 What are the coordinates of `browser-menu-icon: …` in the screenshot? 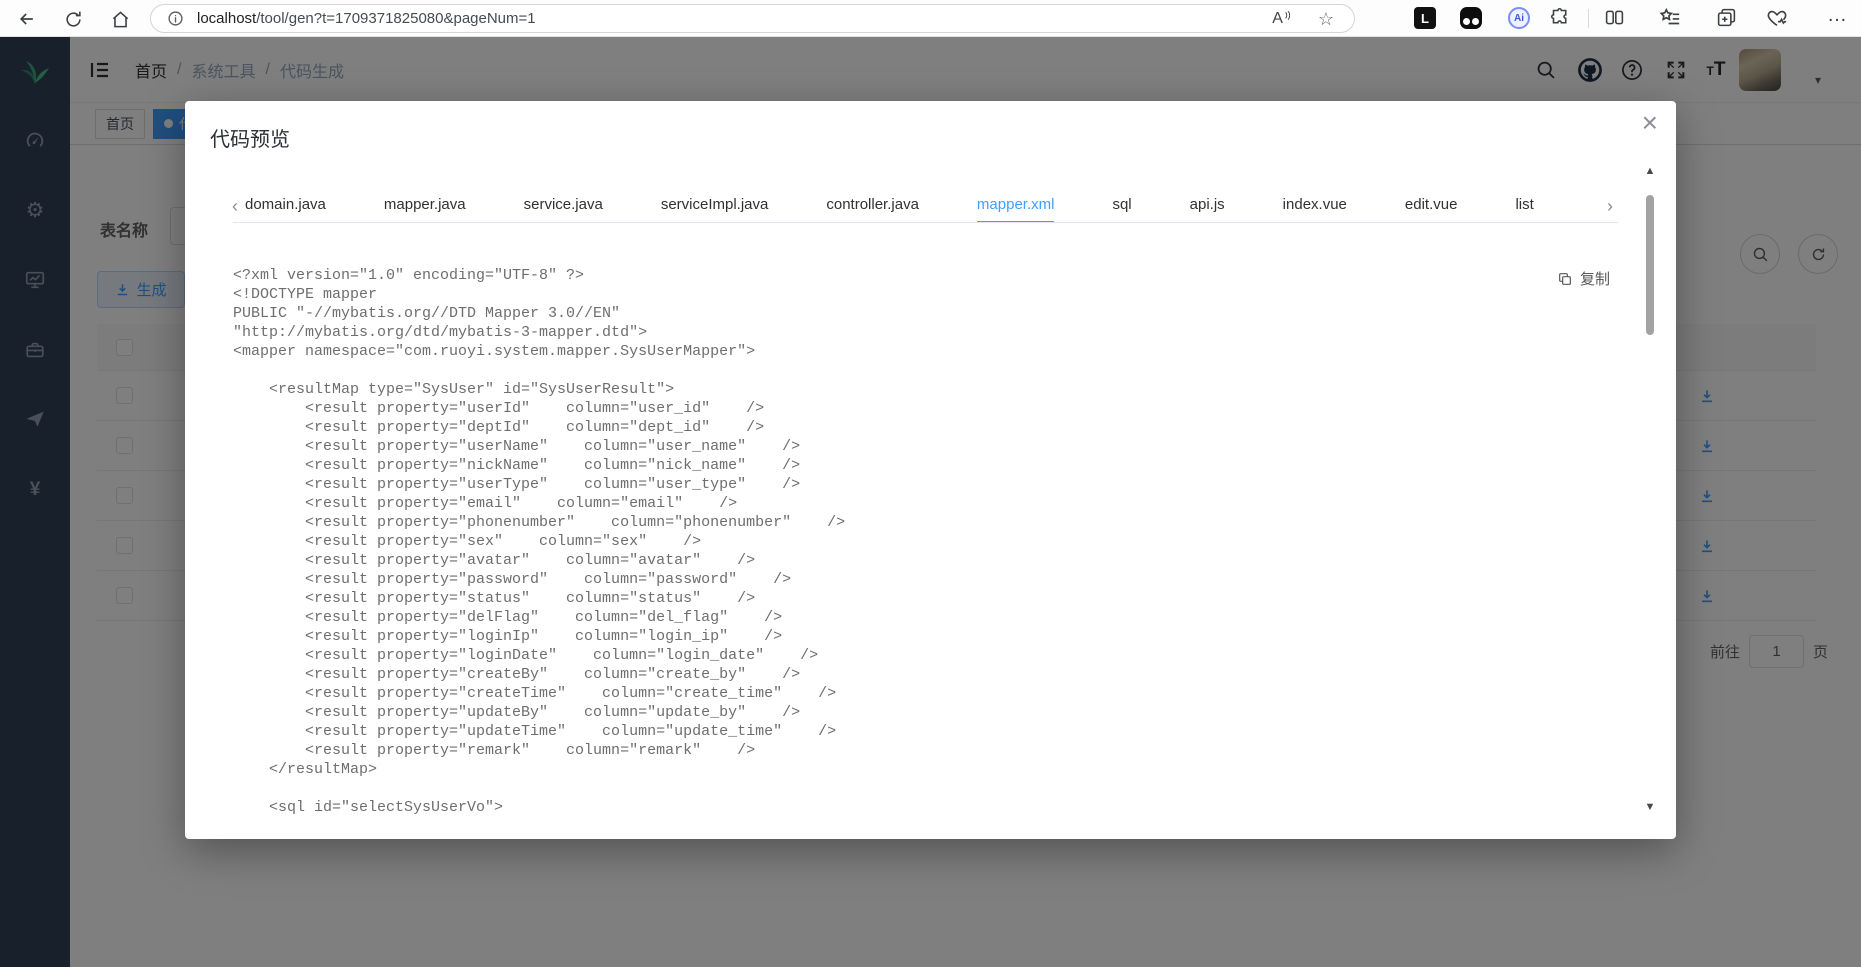 It's located at (1837, 15).